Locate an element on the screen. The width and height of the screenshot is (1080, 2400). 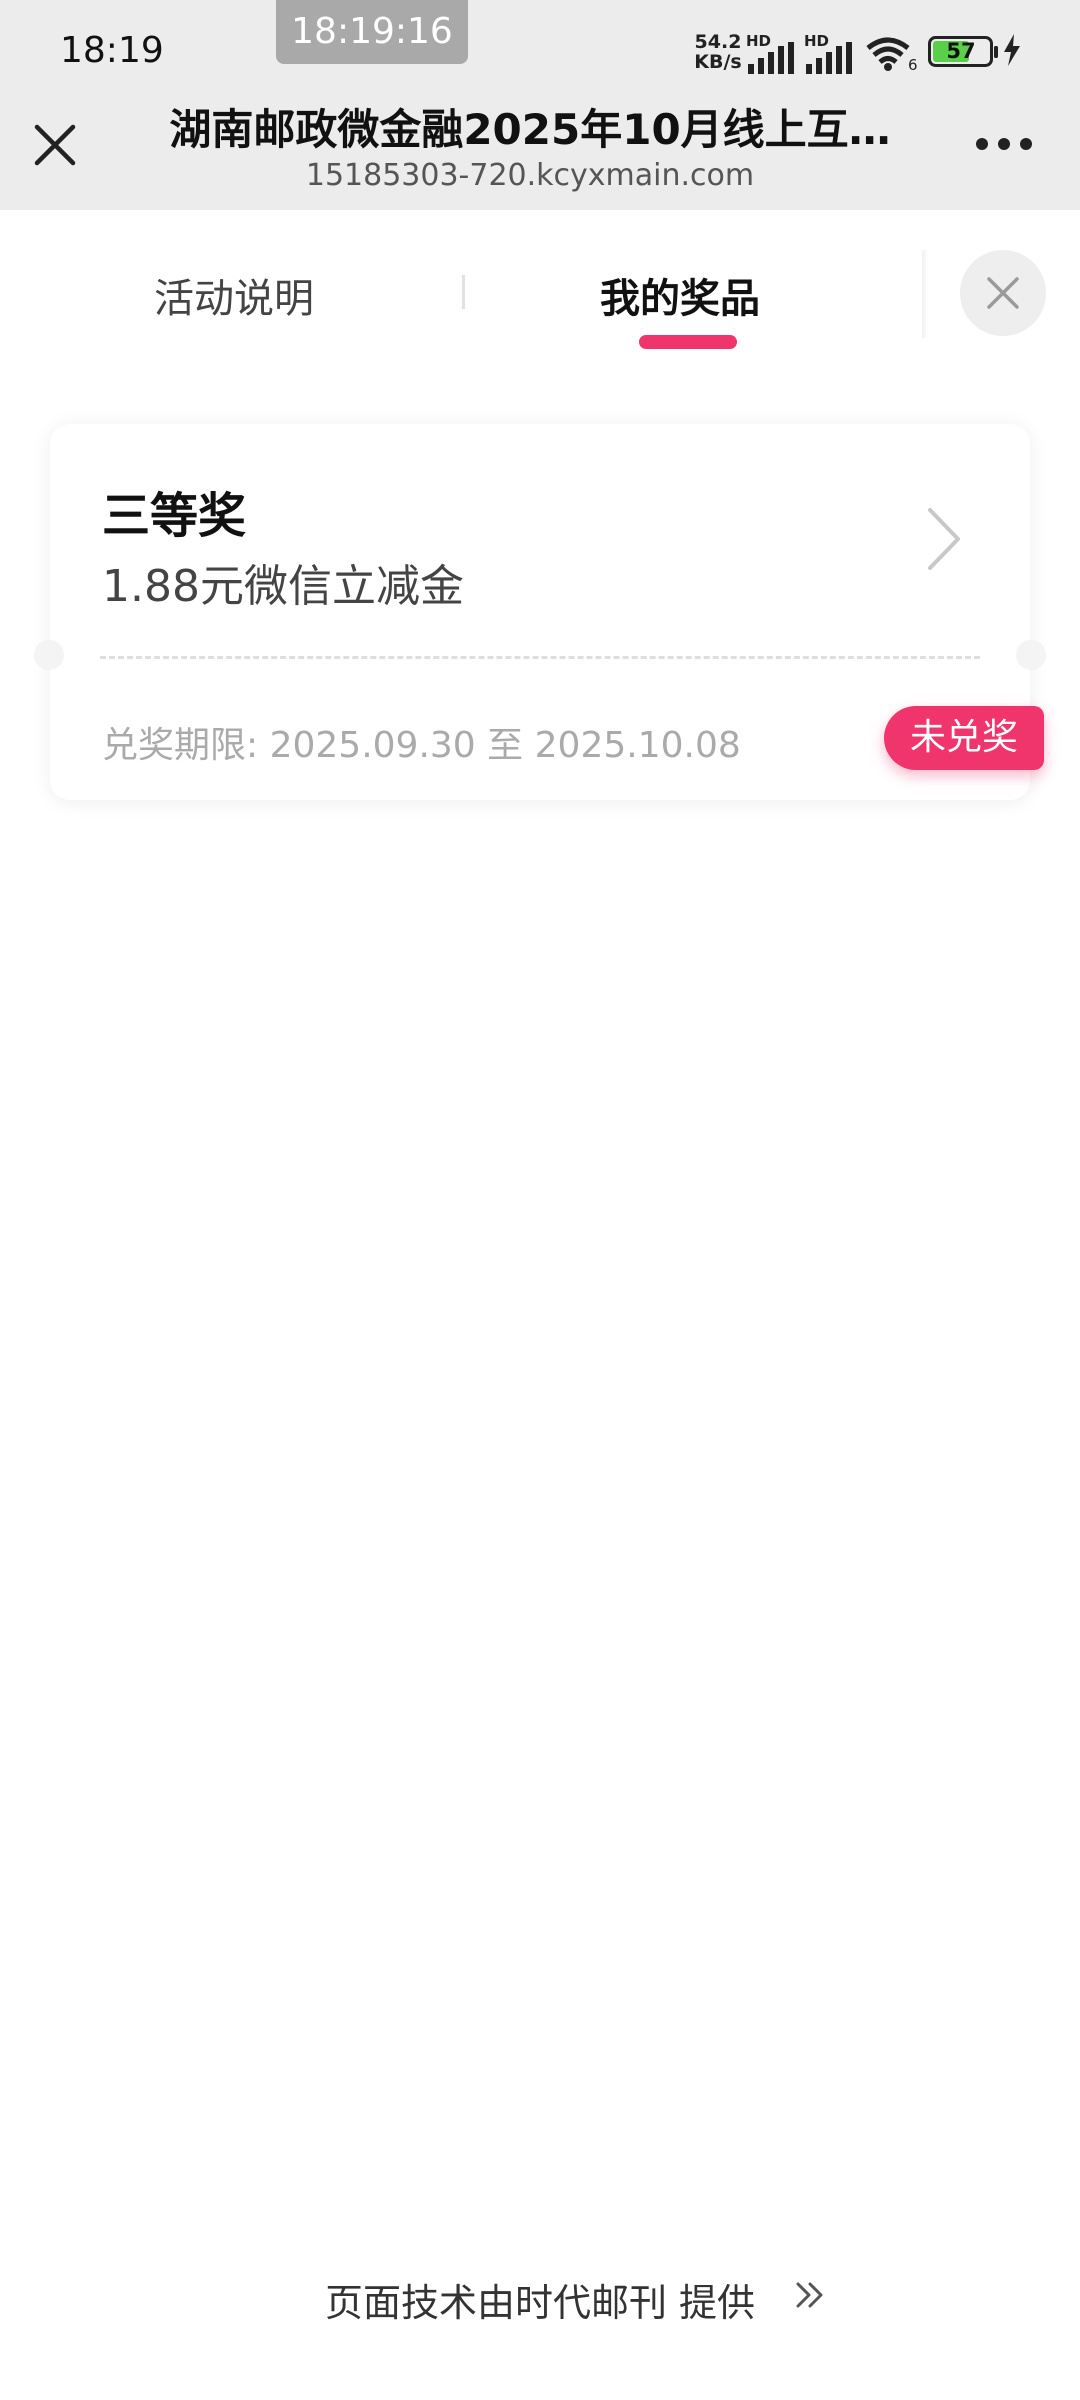
footer: 页面技术由时代邮刊 提供 is located at coordinates (540, 2299).